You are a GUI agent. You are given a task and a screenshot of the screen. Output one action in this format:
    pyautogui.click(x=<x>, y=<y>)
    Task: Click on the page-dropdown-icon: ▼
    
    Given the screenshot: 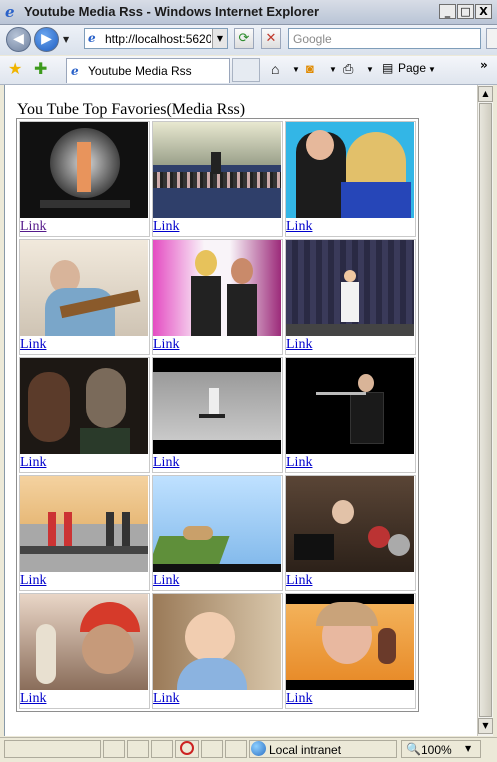 What is the action you would take?
    pyautogui.click(x=432, y=69)
    